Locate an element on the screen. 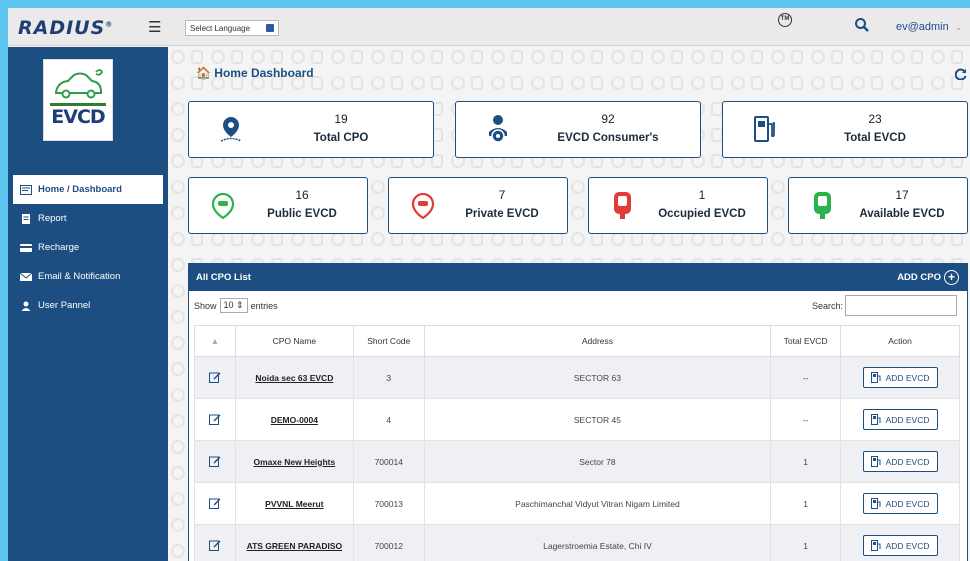  sort-column-header: ▲ is located at coordinates (215, 341).